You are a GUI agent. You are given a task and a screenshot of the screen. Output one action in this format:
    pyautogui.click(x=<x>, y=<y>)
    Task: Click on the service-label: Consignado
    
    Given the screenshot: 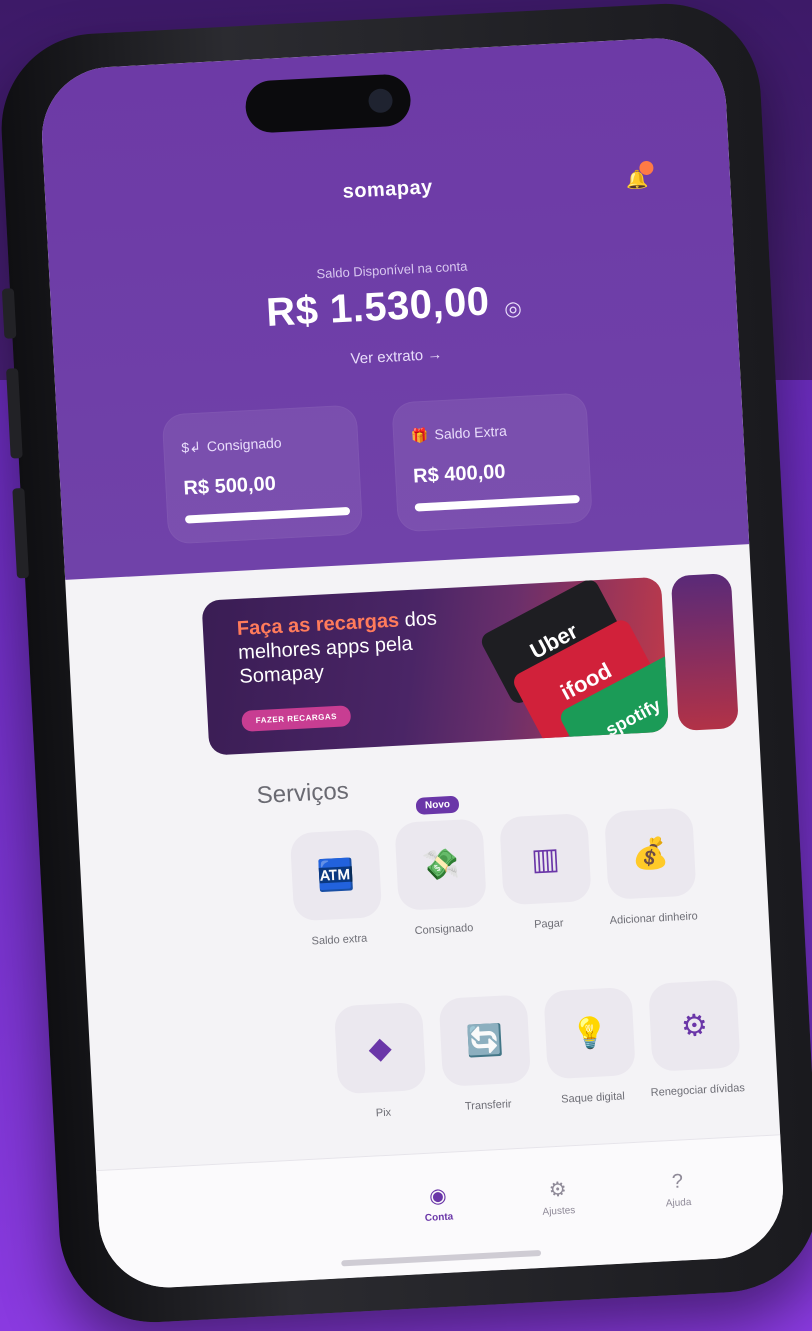 What is the action you would take?
    pyautogui.click(x=444, y=930)
    